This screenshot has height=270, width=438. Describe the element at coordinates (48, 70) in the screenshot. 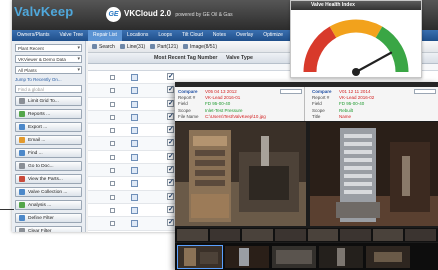

I see `area-select: All Plants` at that location.